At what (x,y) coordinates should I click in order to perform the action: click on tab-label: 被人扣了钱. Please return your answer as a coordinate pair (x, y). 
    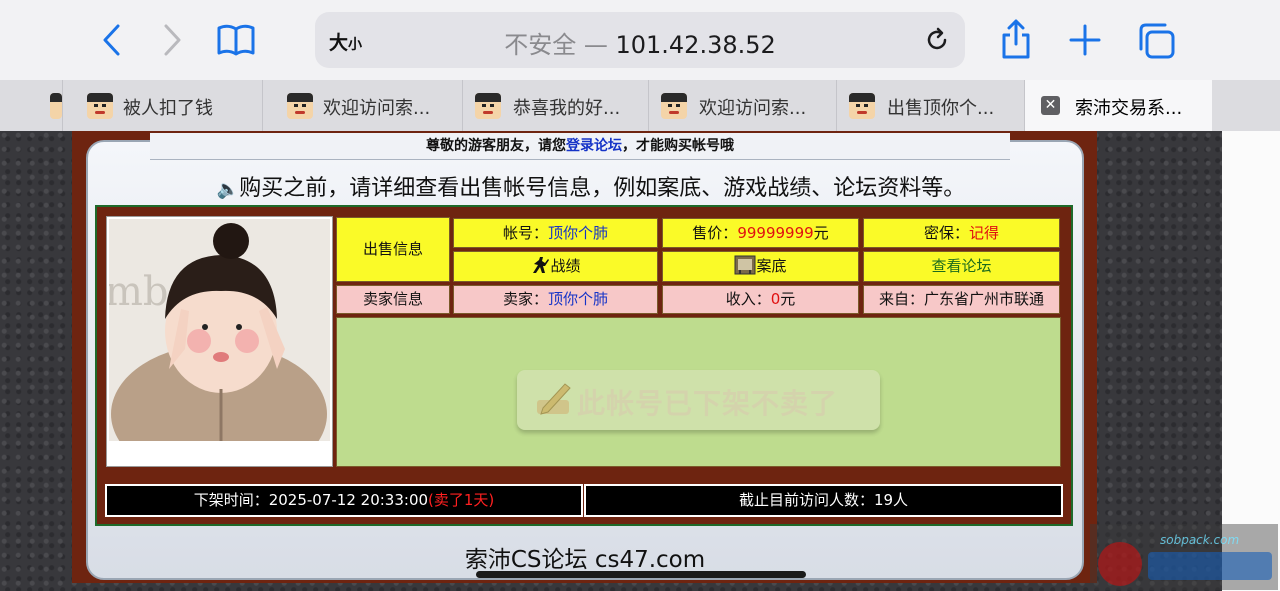
    Looking at the image, I should click on (168, 108).